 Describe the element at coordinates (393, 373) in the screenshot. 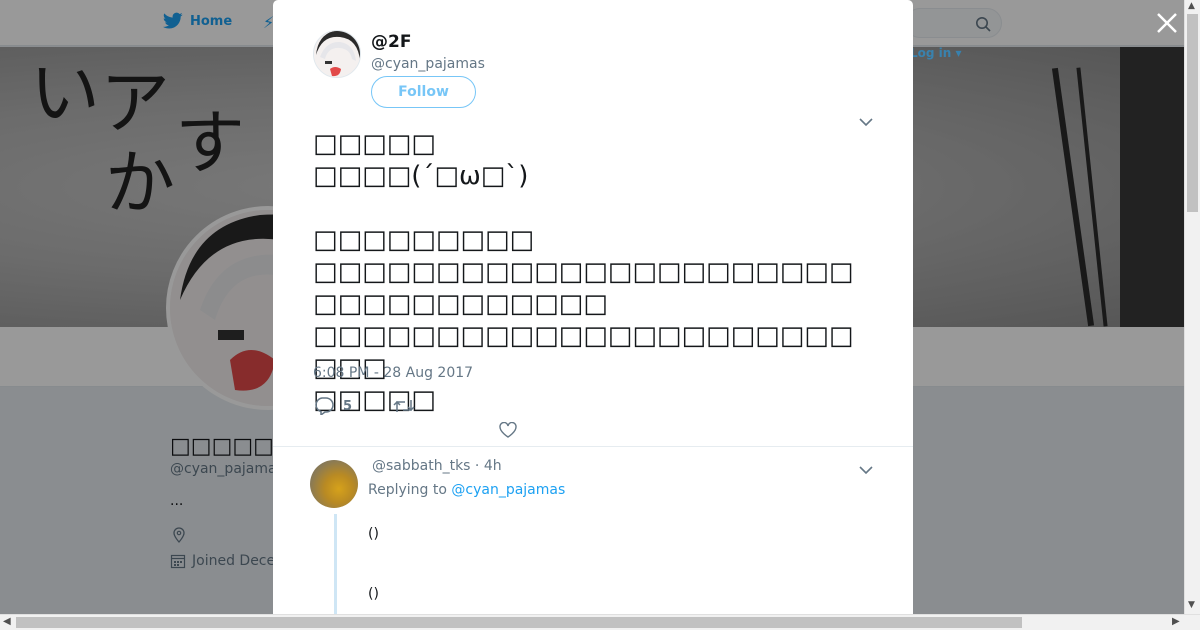

I see `tweet-timestamp: 6:08 PM - 28 Aug 2017` at that location.